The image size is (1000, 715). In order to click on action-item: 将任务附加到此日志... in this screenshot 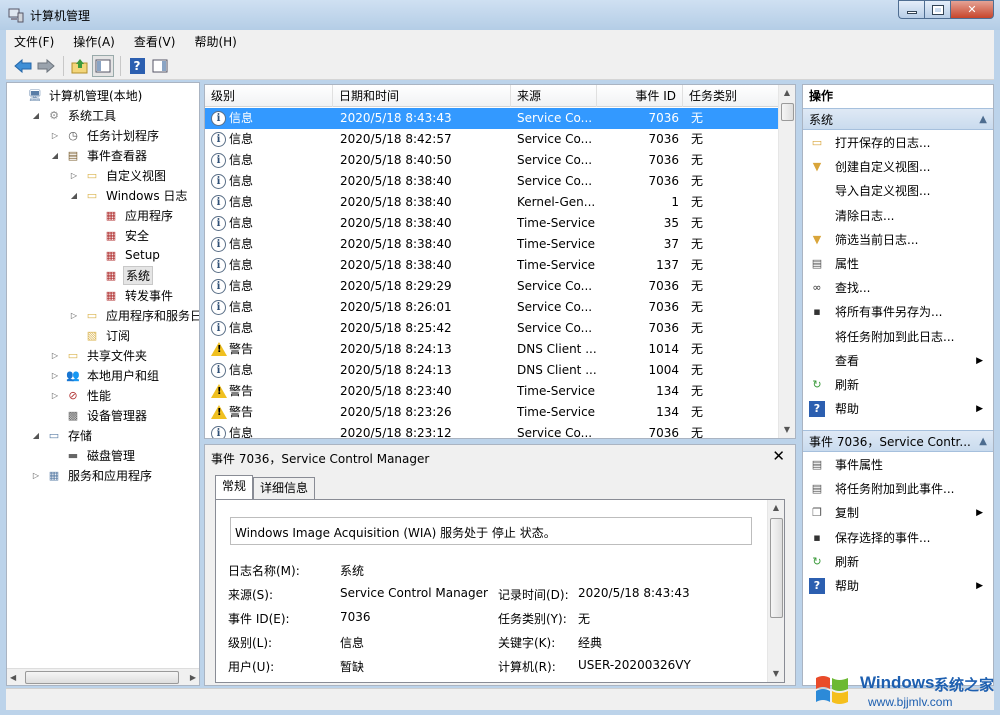, I will do `click(898, 337)`.